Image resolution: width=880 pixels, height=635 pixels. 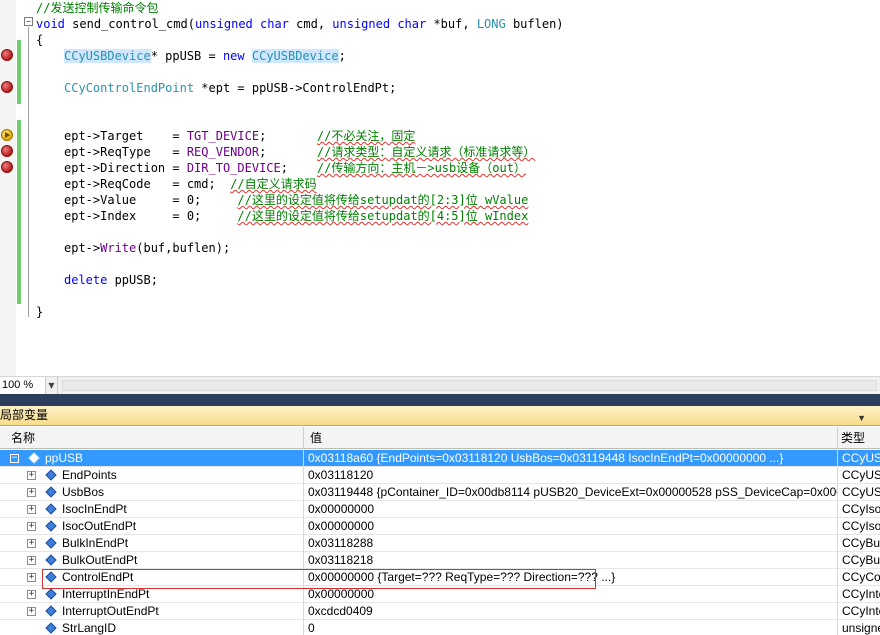 I want to click on zoom-level-combo: 100 %, so click(x=23, y=385).